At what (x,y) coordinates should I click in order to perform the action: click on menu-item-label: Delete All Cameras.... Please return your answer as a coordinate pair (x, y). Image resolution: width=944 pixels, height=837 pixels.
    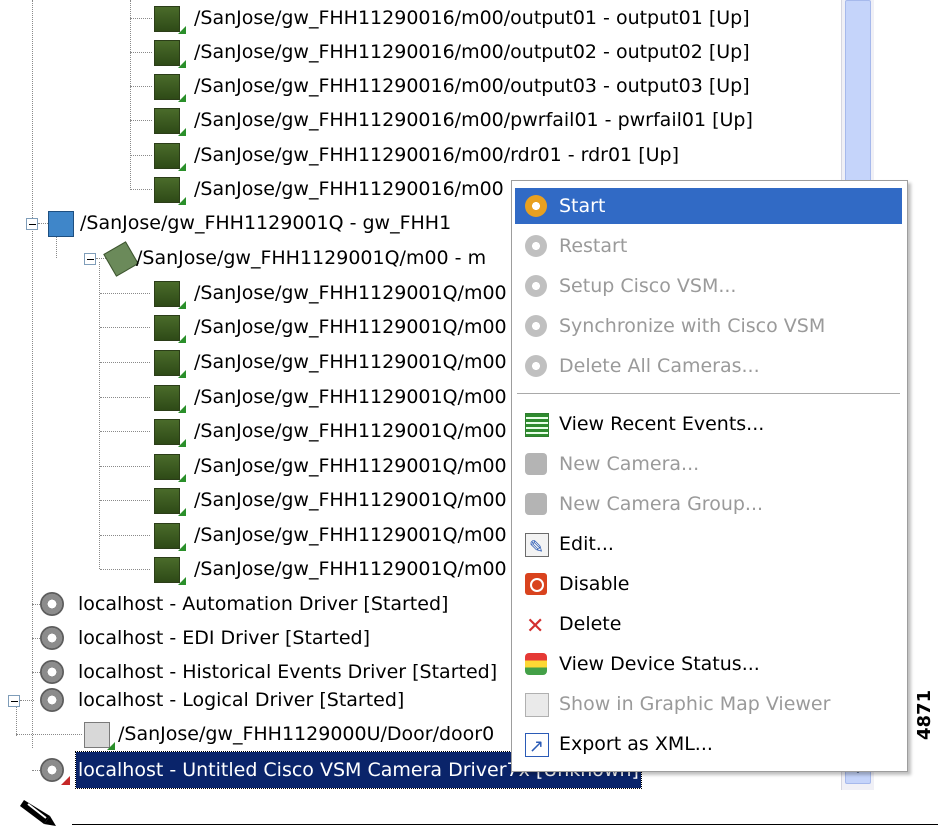
    Looking at the image, I should click on (659, 366).